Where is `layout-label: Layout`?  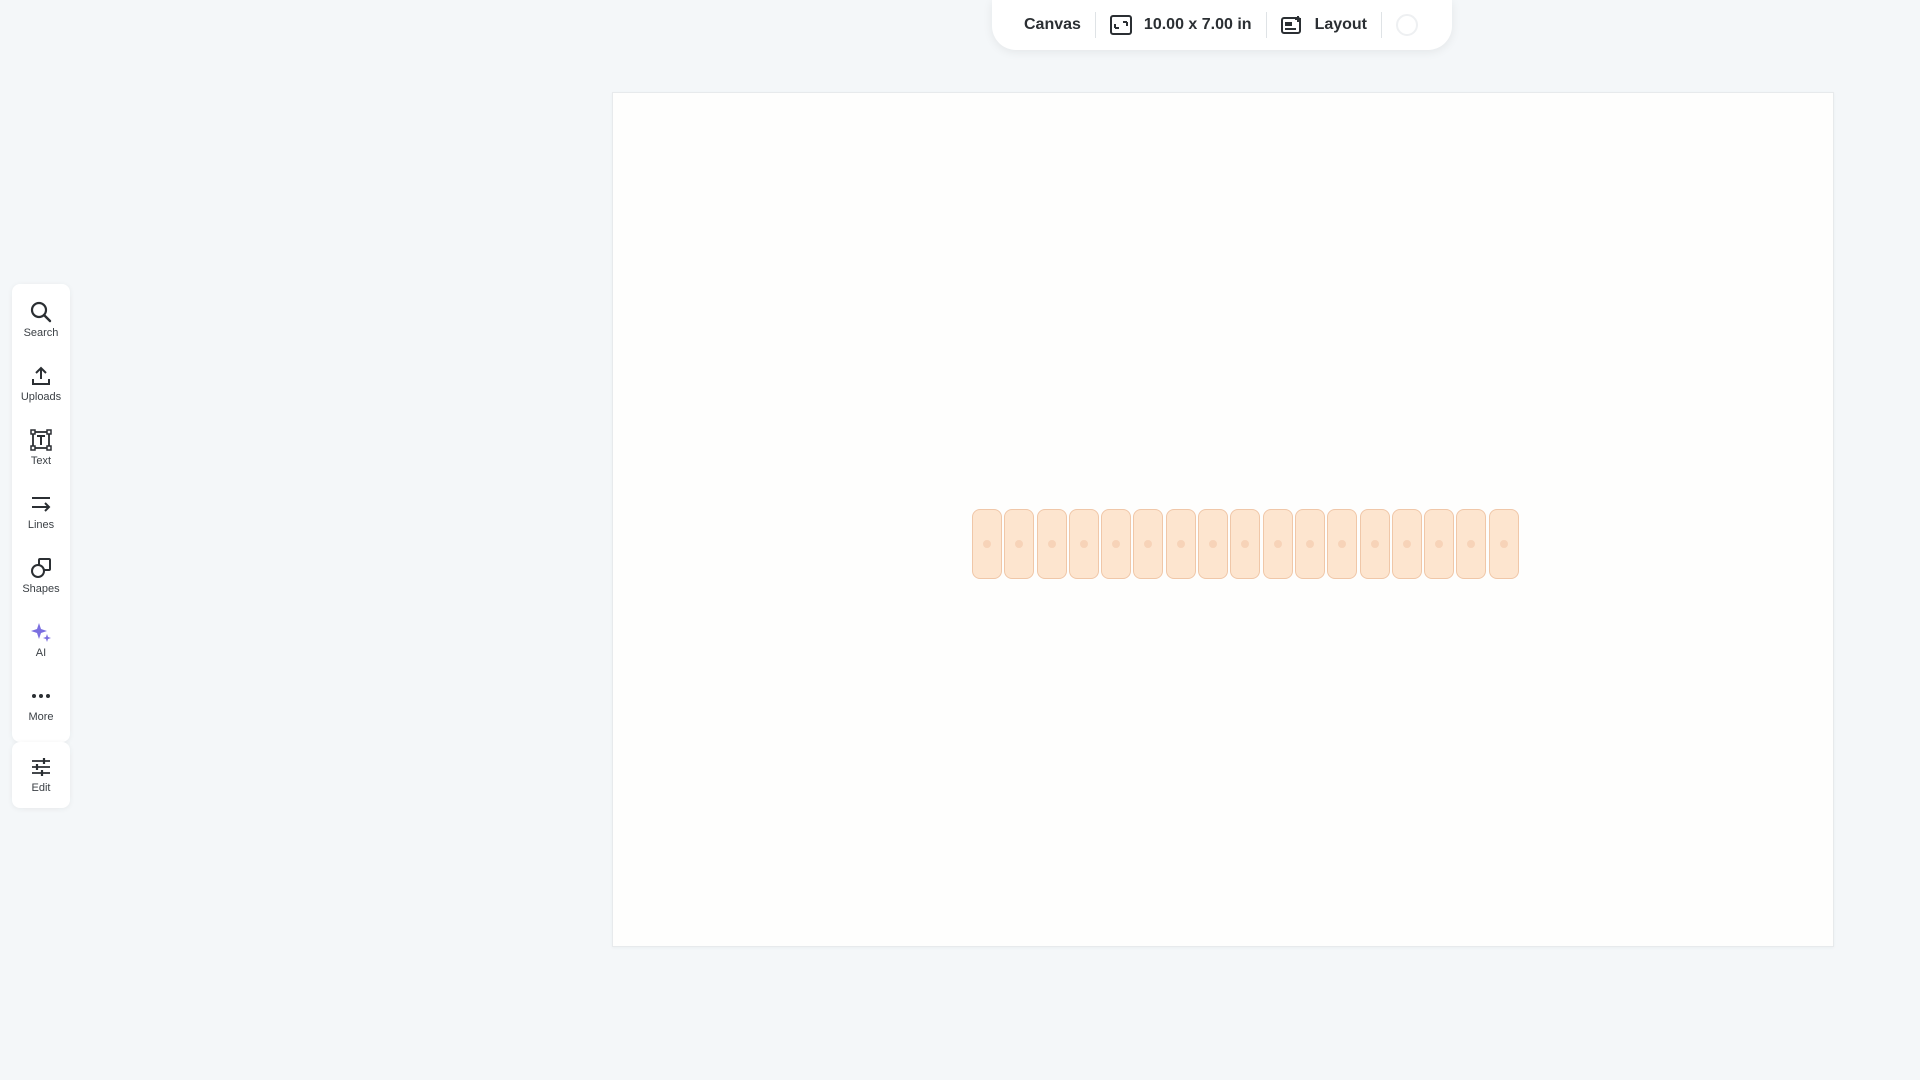 layout-label: Layout is located at coordinates (1341, 24).